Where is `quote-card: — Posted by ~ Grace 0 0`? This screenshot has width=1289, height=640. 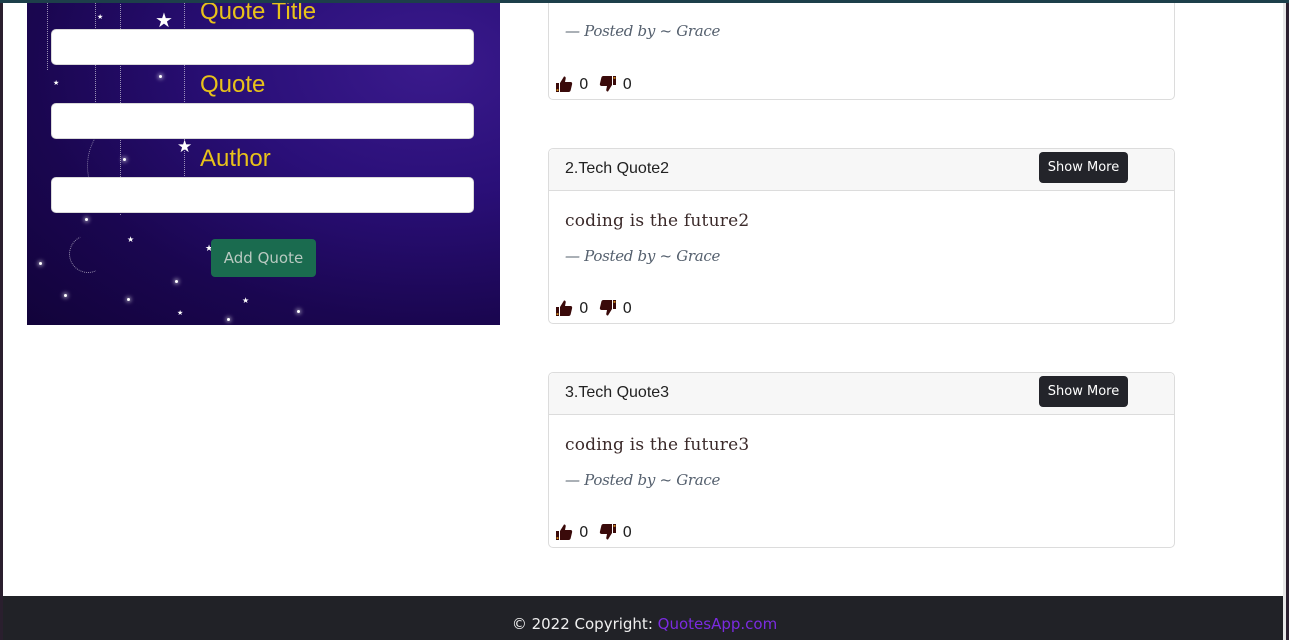
quote-card: — Posted by ~ Grace 0 0 is located at coordinates (861, 50).